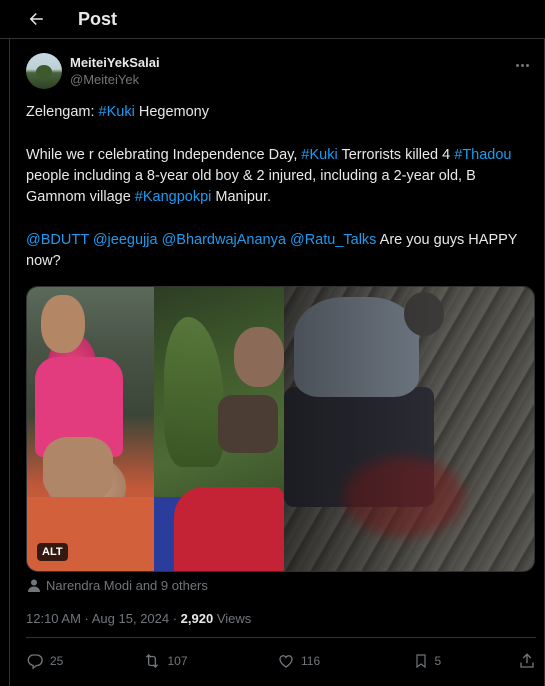 The image size is (545, 686). I want to click on mention-link: @BDUTT, so click(57, 240).